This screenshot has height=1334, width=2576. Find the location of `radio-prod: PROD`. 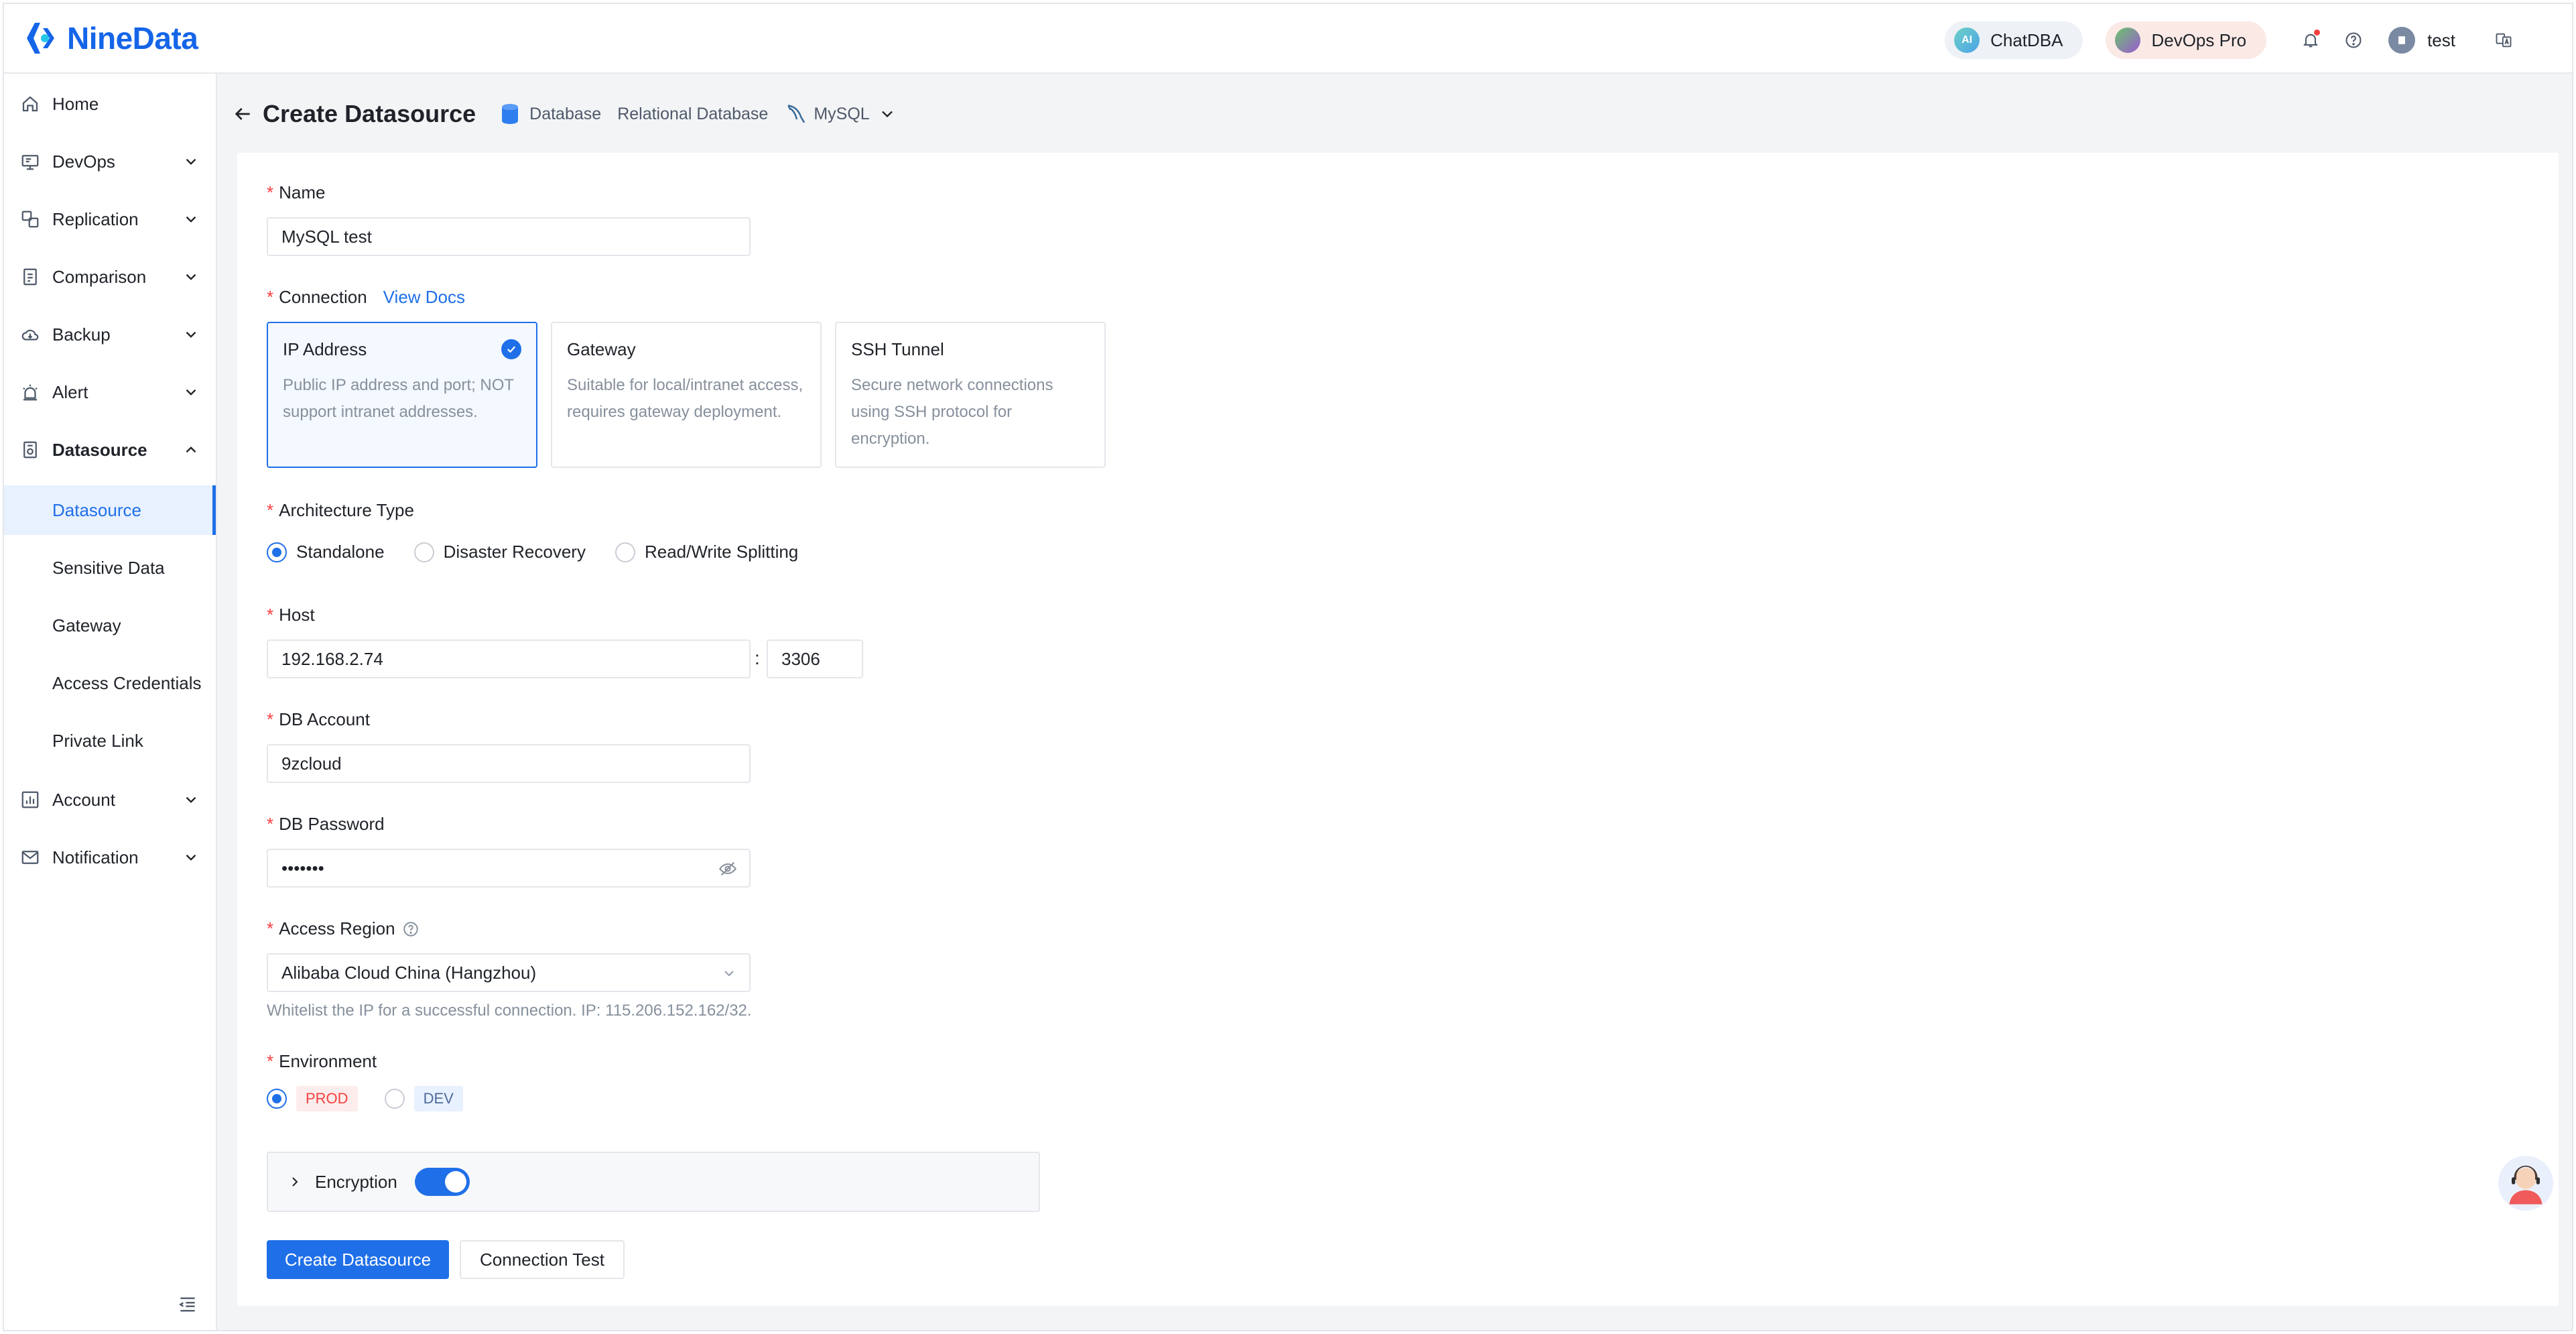

radio-prod: PROD is located at coordinates (312, 1098).